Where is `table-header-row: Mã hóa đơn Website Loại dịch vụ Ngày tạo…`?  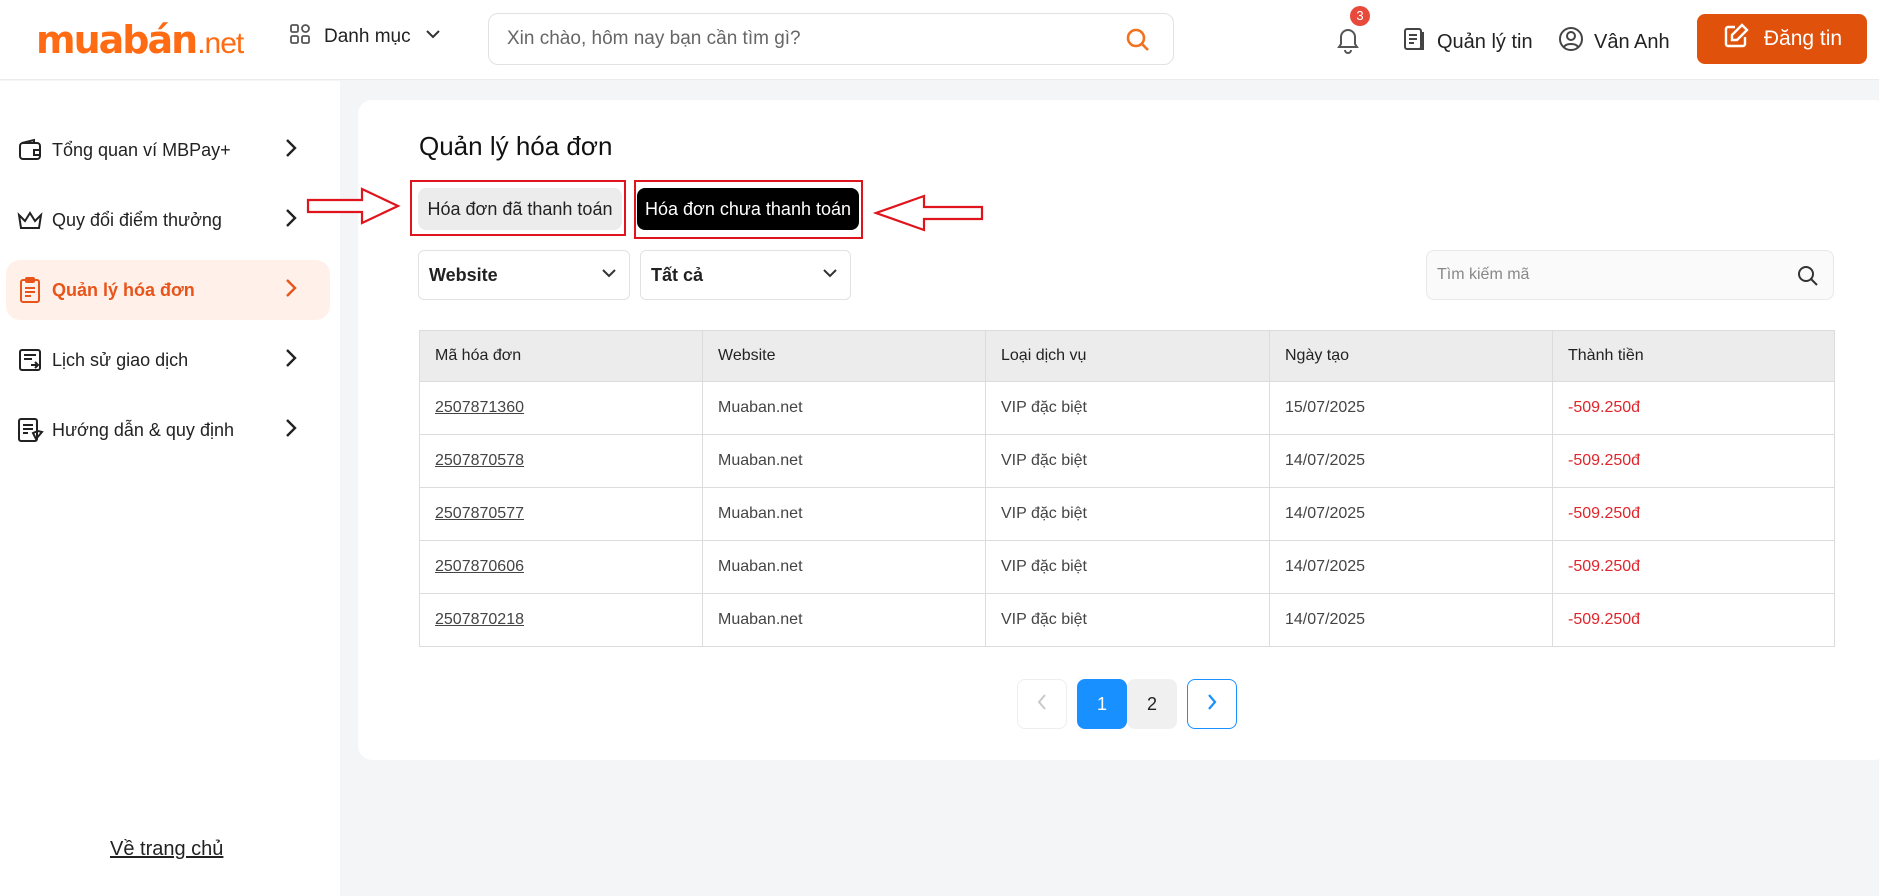 table-header-row: Mã hóa đơn Website Loại dịch vụ Ngày tạo… is located at coordinates (1127, 356).